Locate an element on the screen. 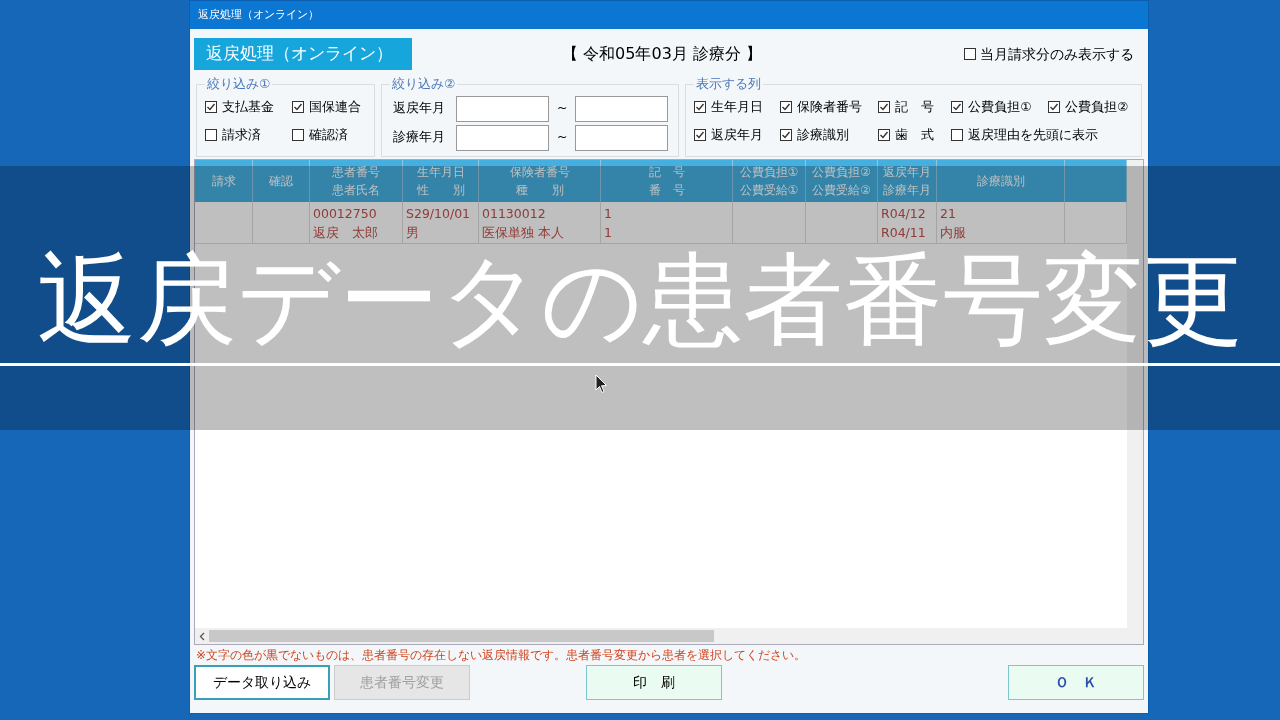  header-text: 保険者番号 is located at coordinates (539, 172).